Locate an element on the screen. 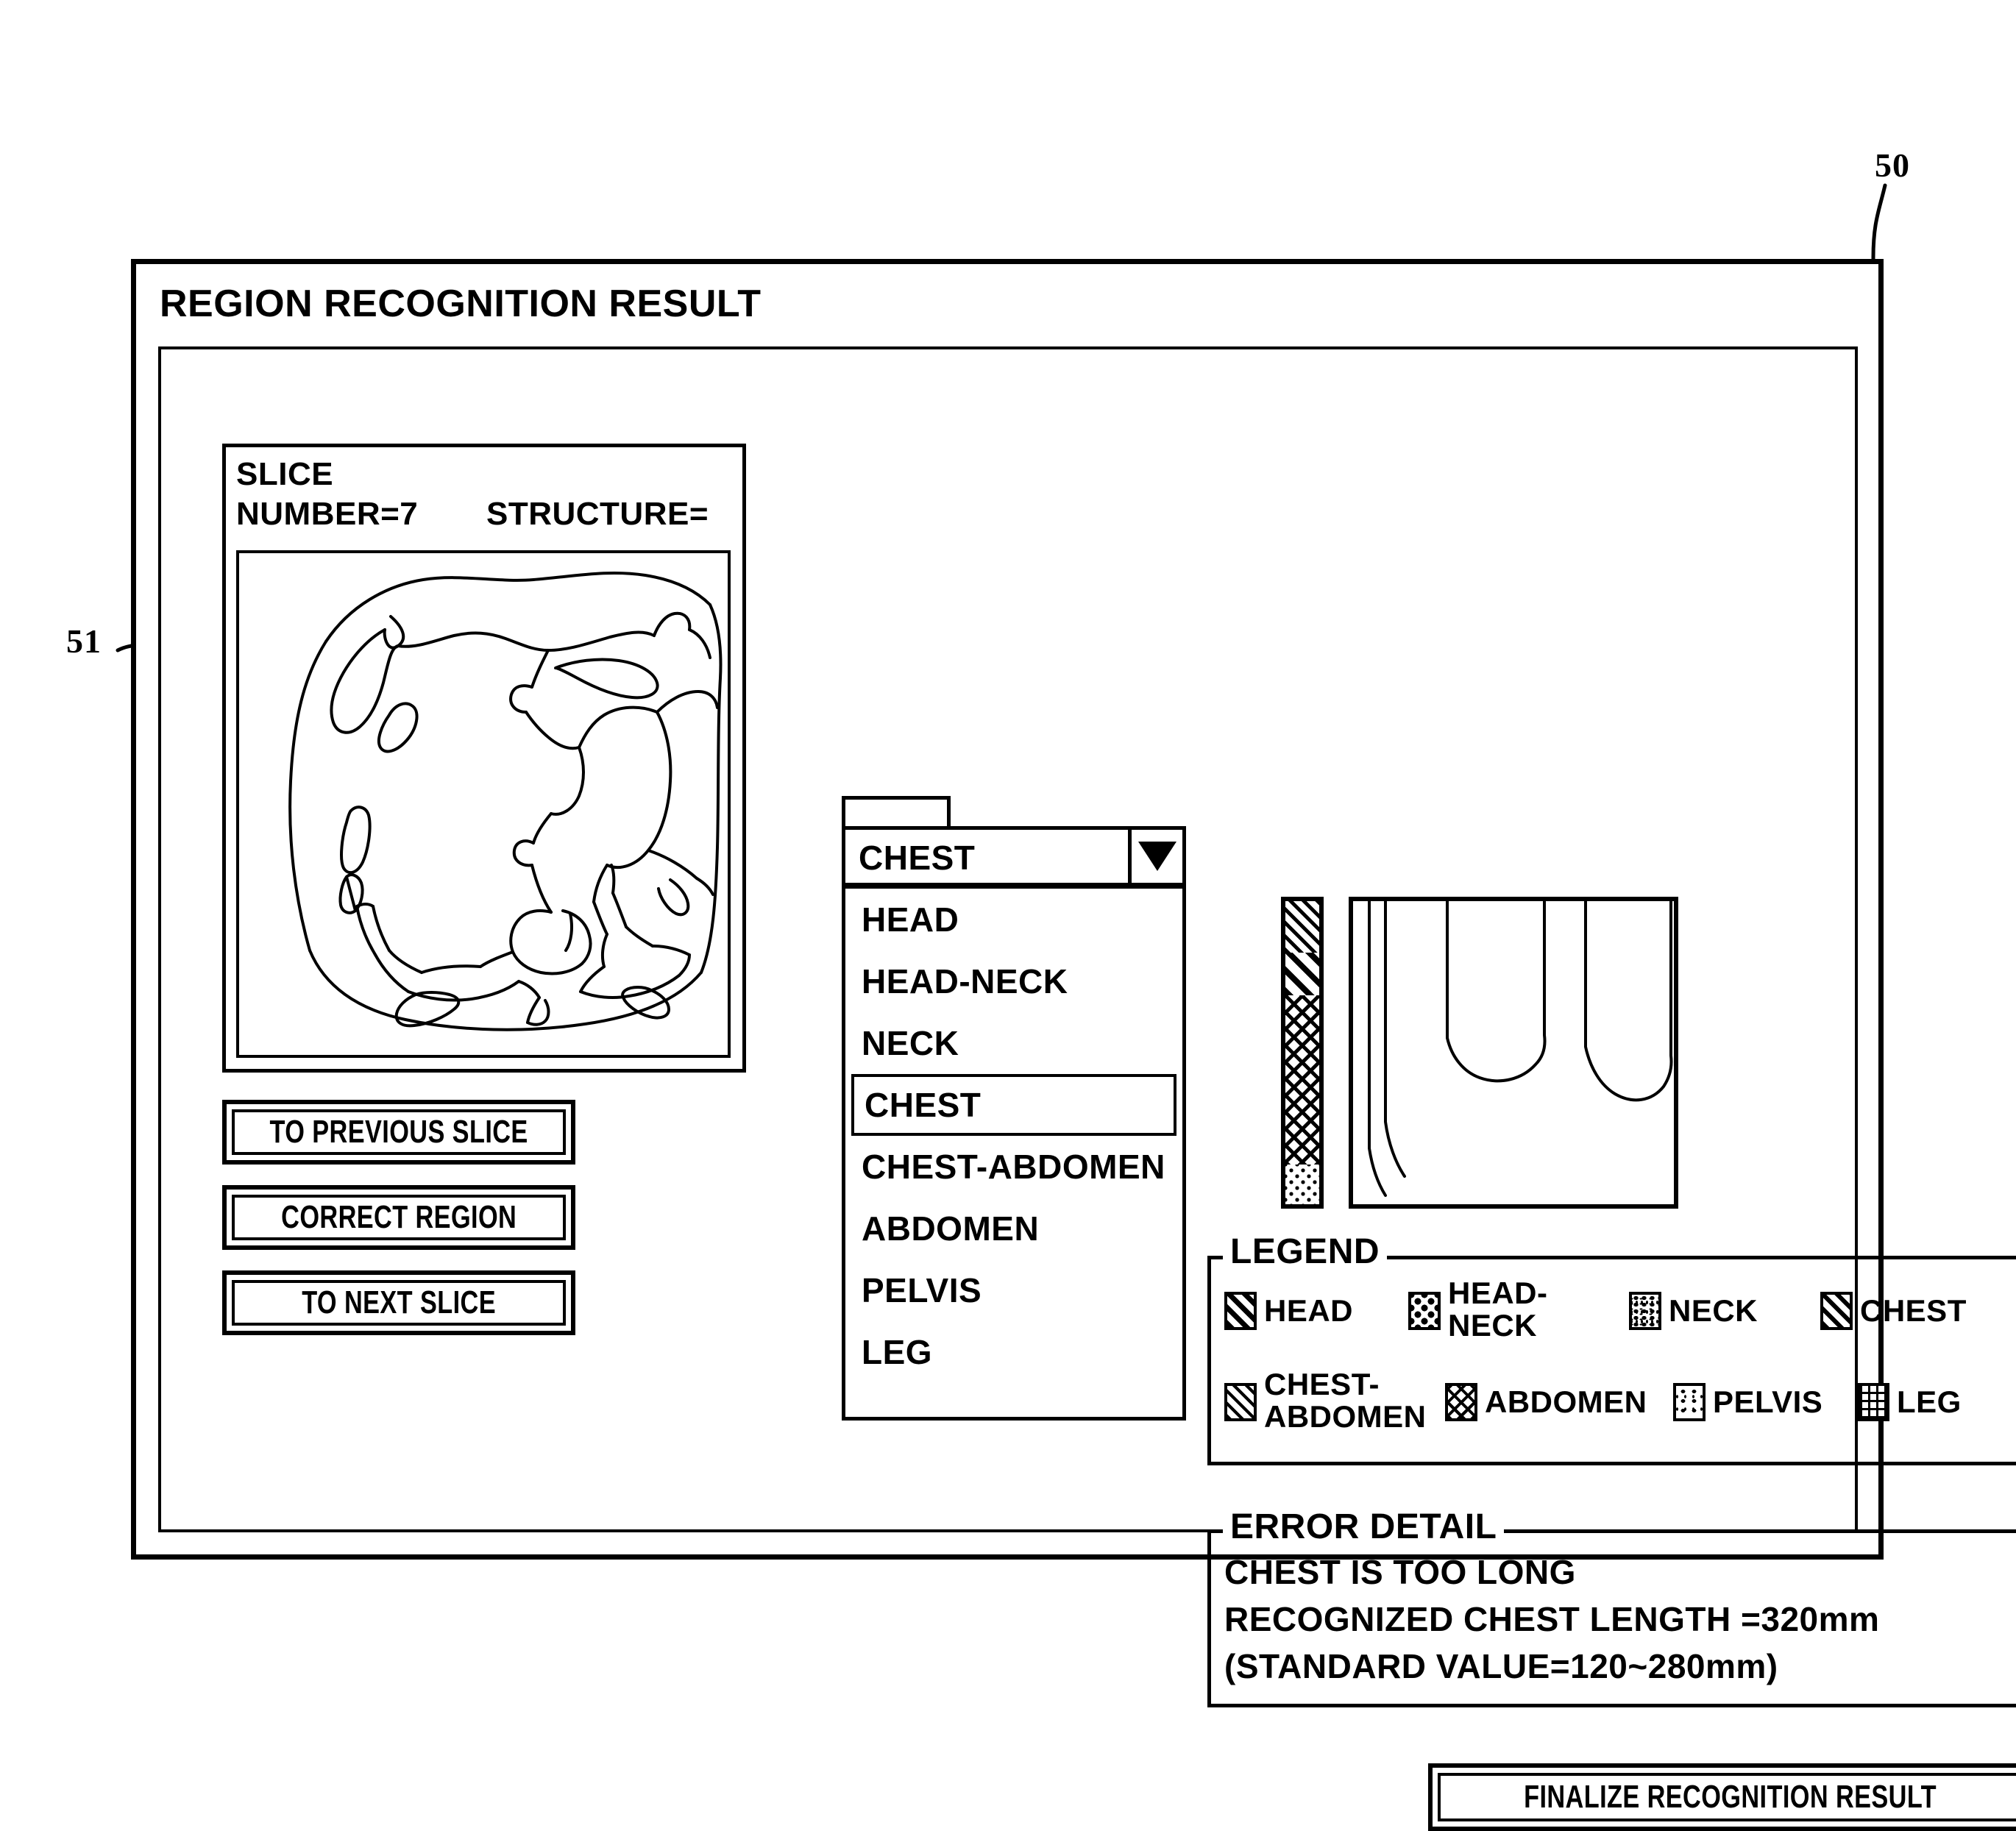 The height and width of the screenshot is (1831, 2016). region-segment-bar is located at coordinates (1302, 1053).